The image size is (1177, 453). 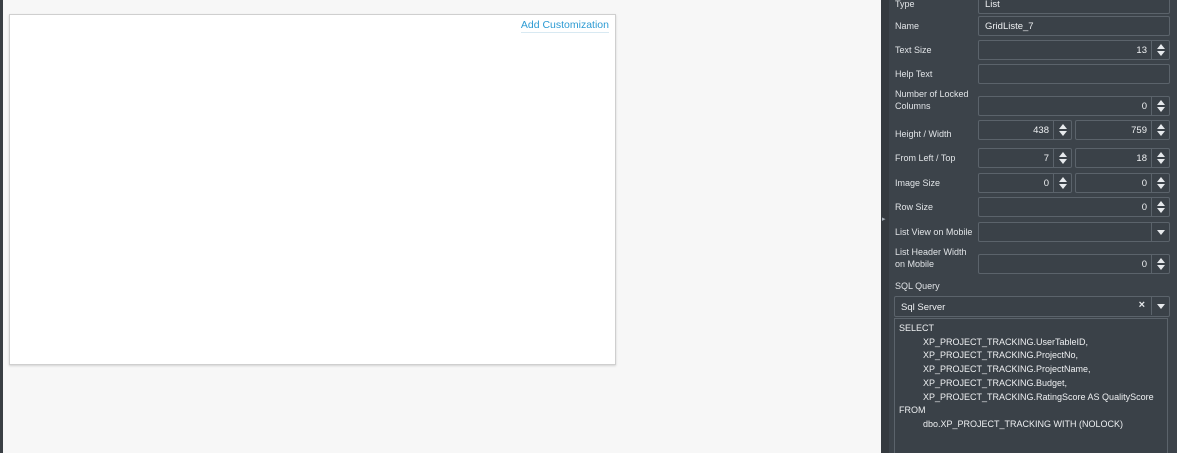 I want to click on collapse-arrow-icon: ▸, so click(x=884, y=219).